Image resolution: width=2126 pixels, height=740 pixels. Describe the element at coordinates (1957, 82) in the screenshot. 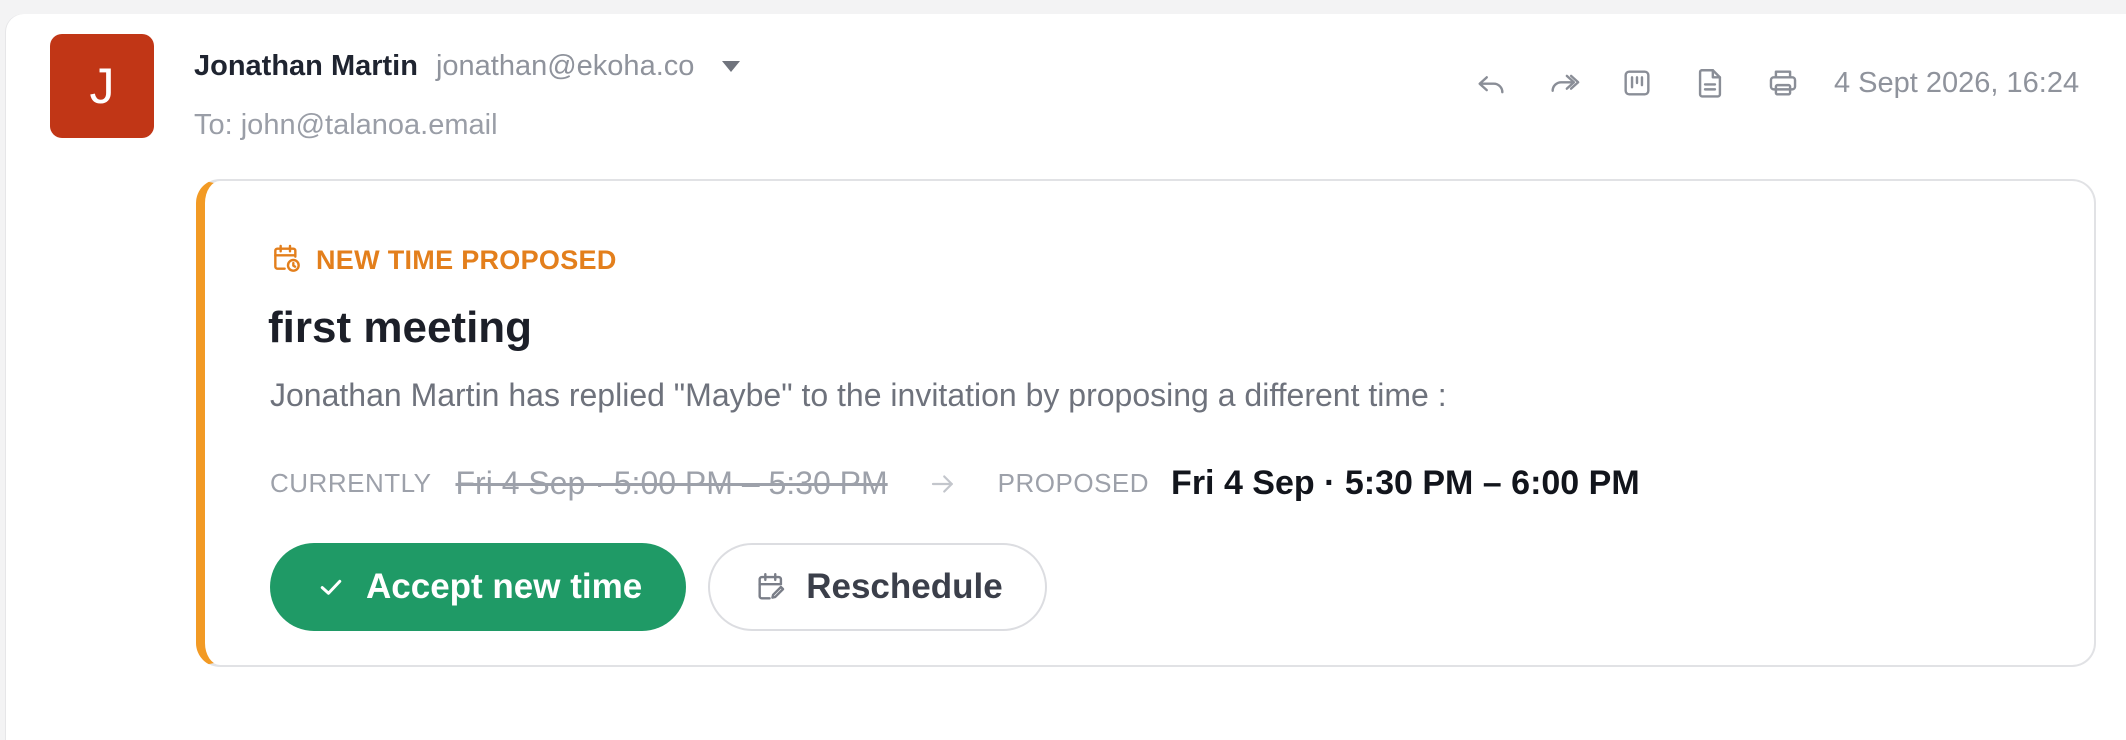

I see `message-timestamp: 4 Sept 2026, 16:24` at that location.